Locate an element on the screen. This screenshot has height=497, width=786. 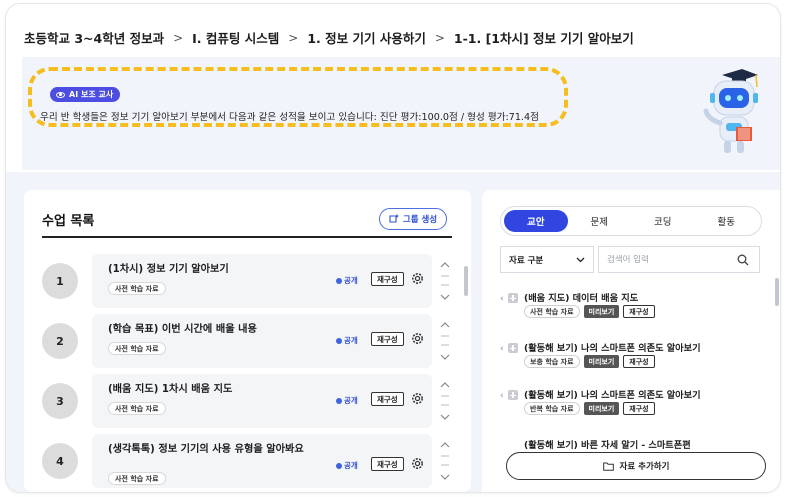
create-group-button: 그룹 생성 is located at coordinates (413, 219).